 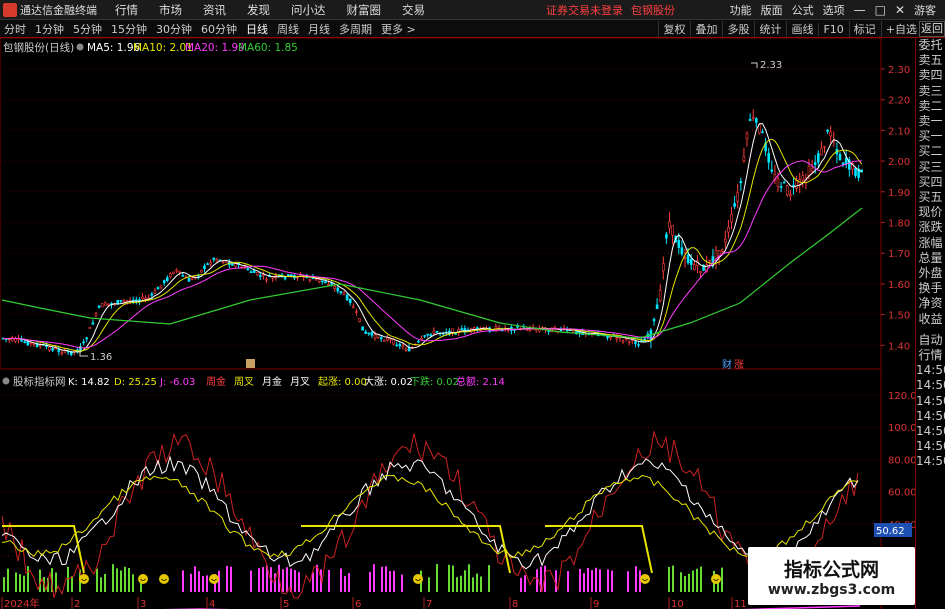 What do you see at coordinates (257, 29) in the screenshot?
I see `tab-period-daily: 日线` at bounding box center [257, 29].